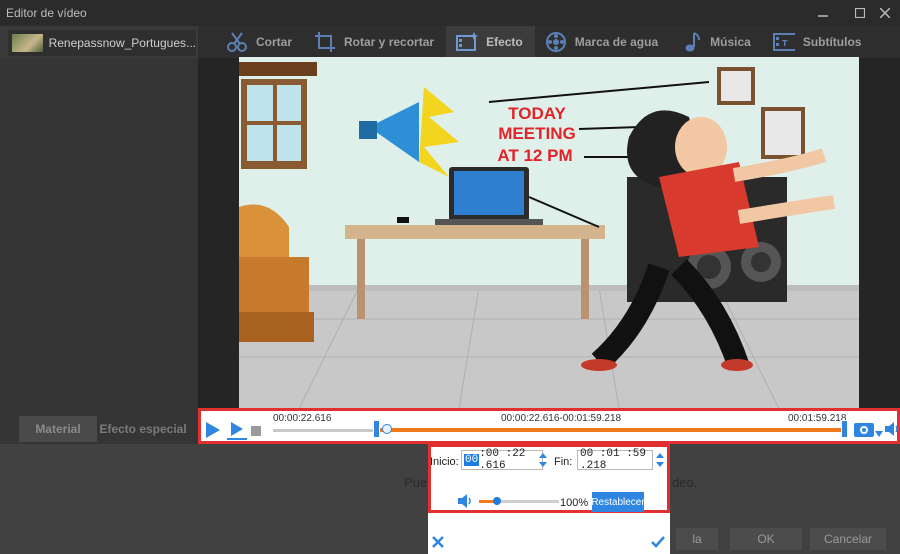 The width and height of the screenshot is (900, 554). I want to click on volume-button, so click(892, 430).